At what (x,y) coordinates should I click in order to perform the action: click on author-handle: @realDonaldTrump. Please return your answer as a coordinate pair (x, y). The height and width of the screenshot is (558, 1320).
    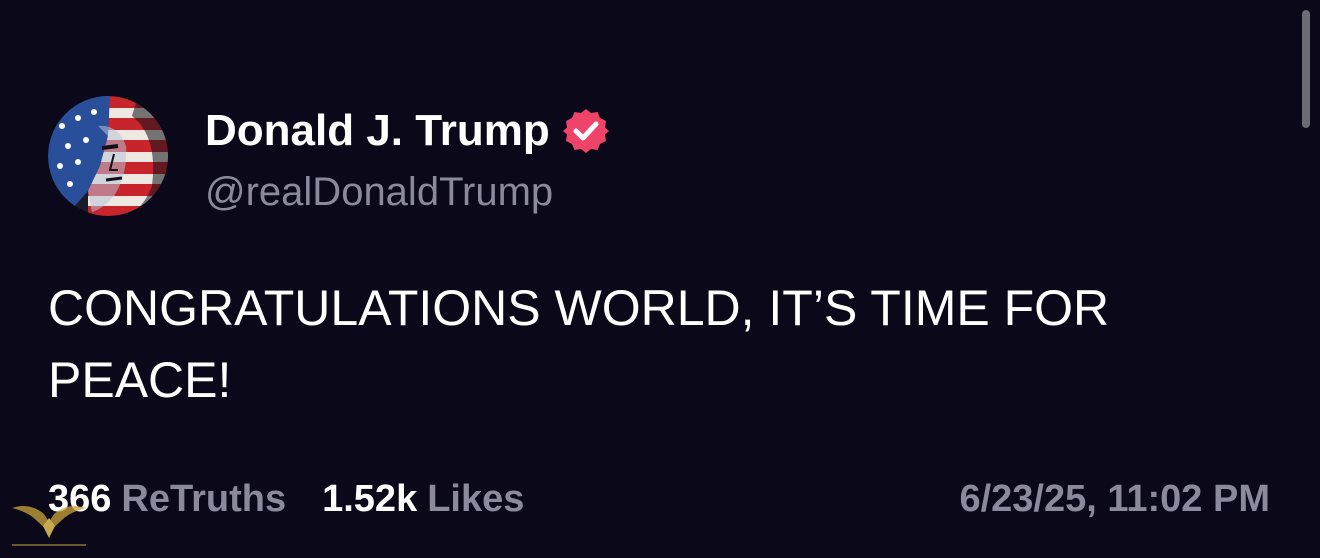
    Looking at the image, I should click on (379, 192).